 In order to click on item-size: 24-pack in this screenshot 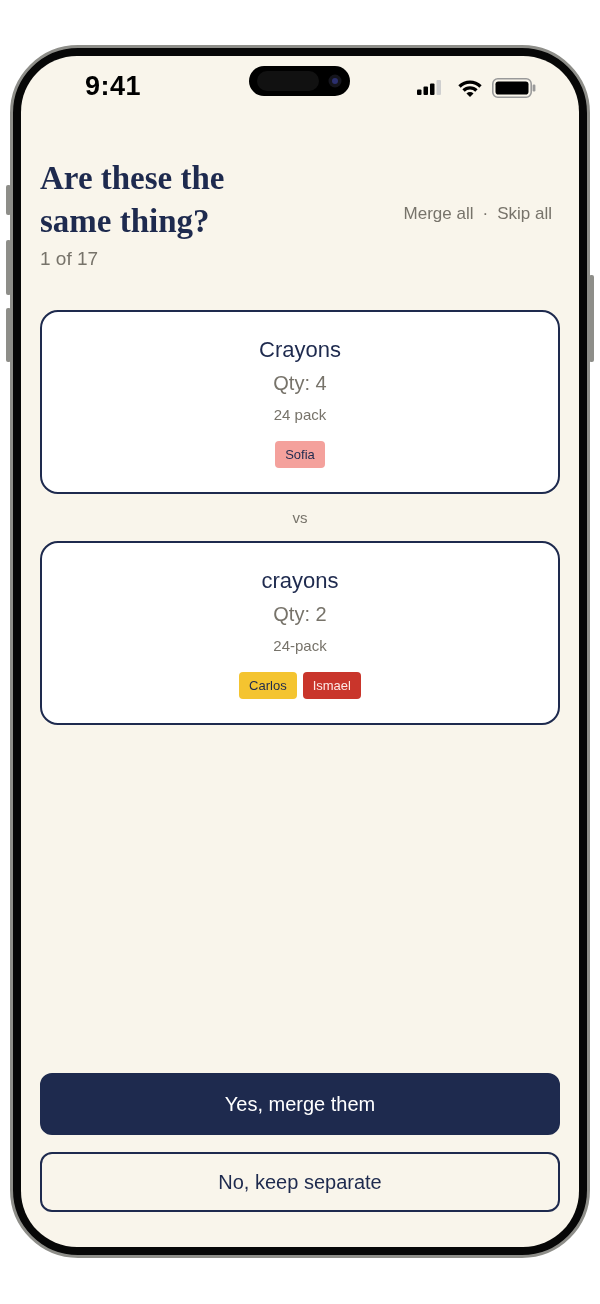, I will do `click(300, 646)`.